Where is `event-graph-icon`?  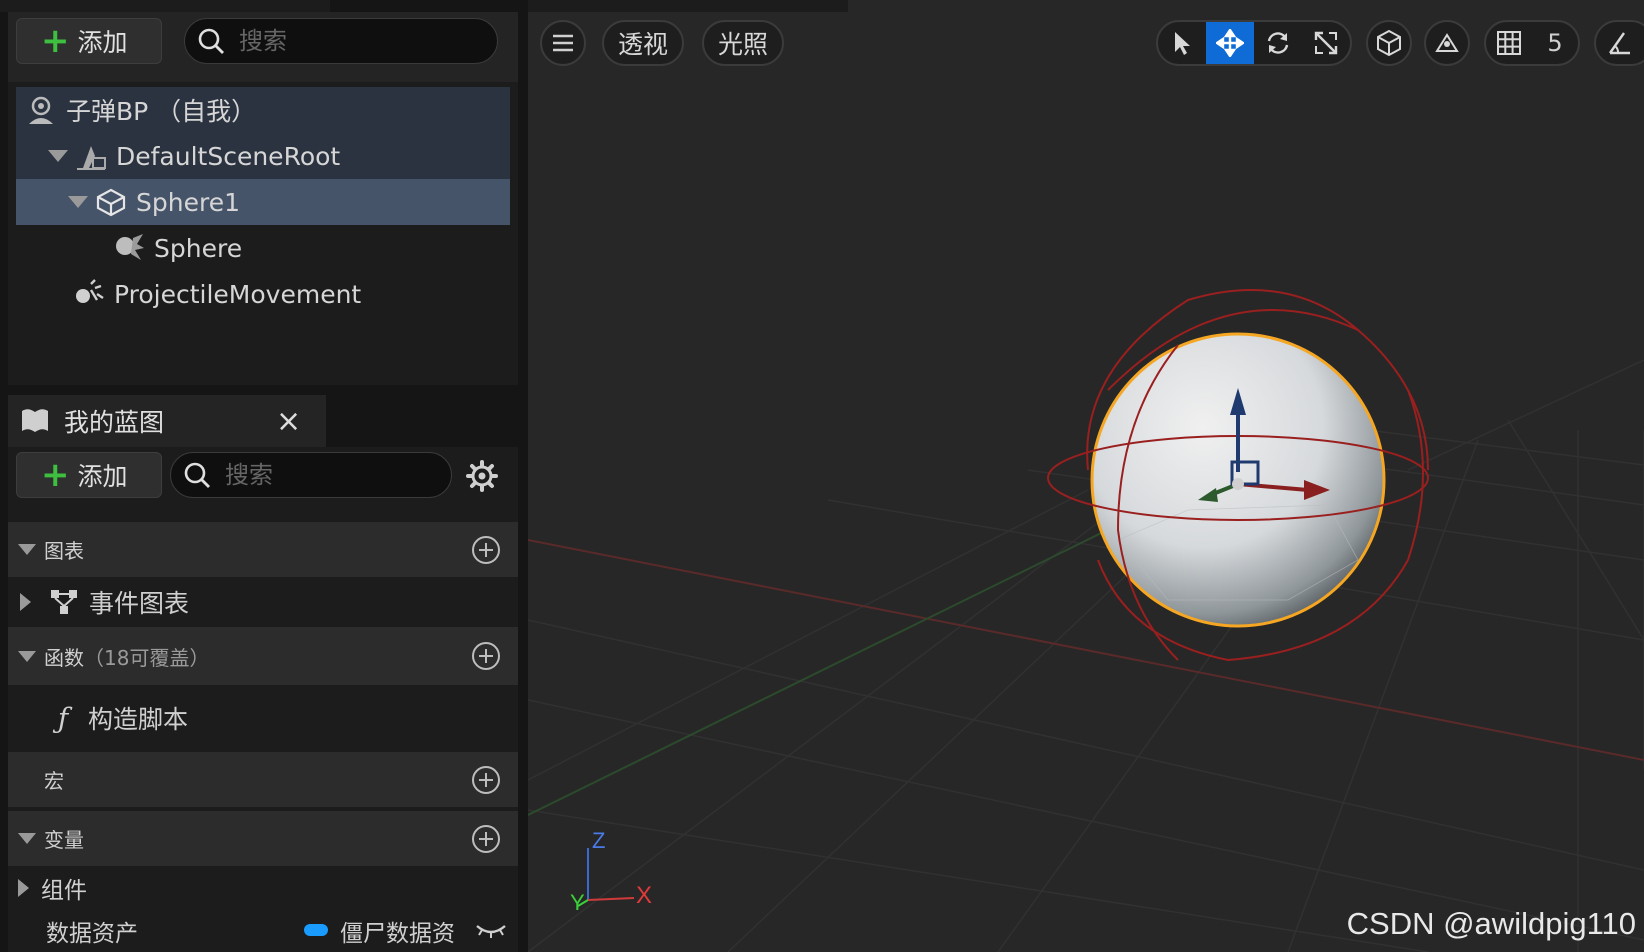
event-graph-icon is located at coordinates (64, 602).